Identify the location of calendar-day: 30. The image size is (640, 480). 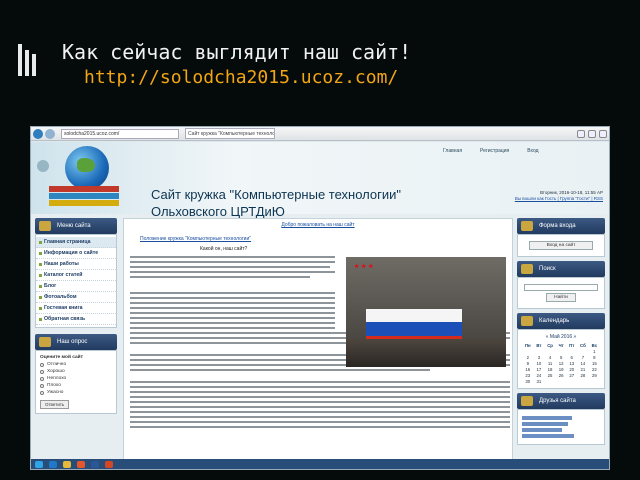
(528, 381).